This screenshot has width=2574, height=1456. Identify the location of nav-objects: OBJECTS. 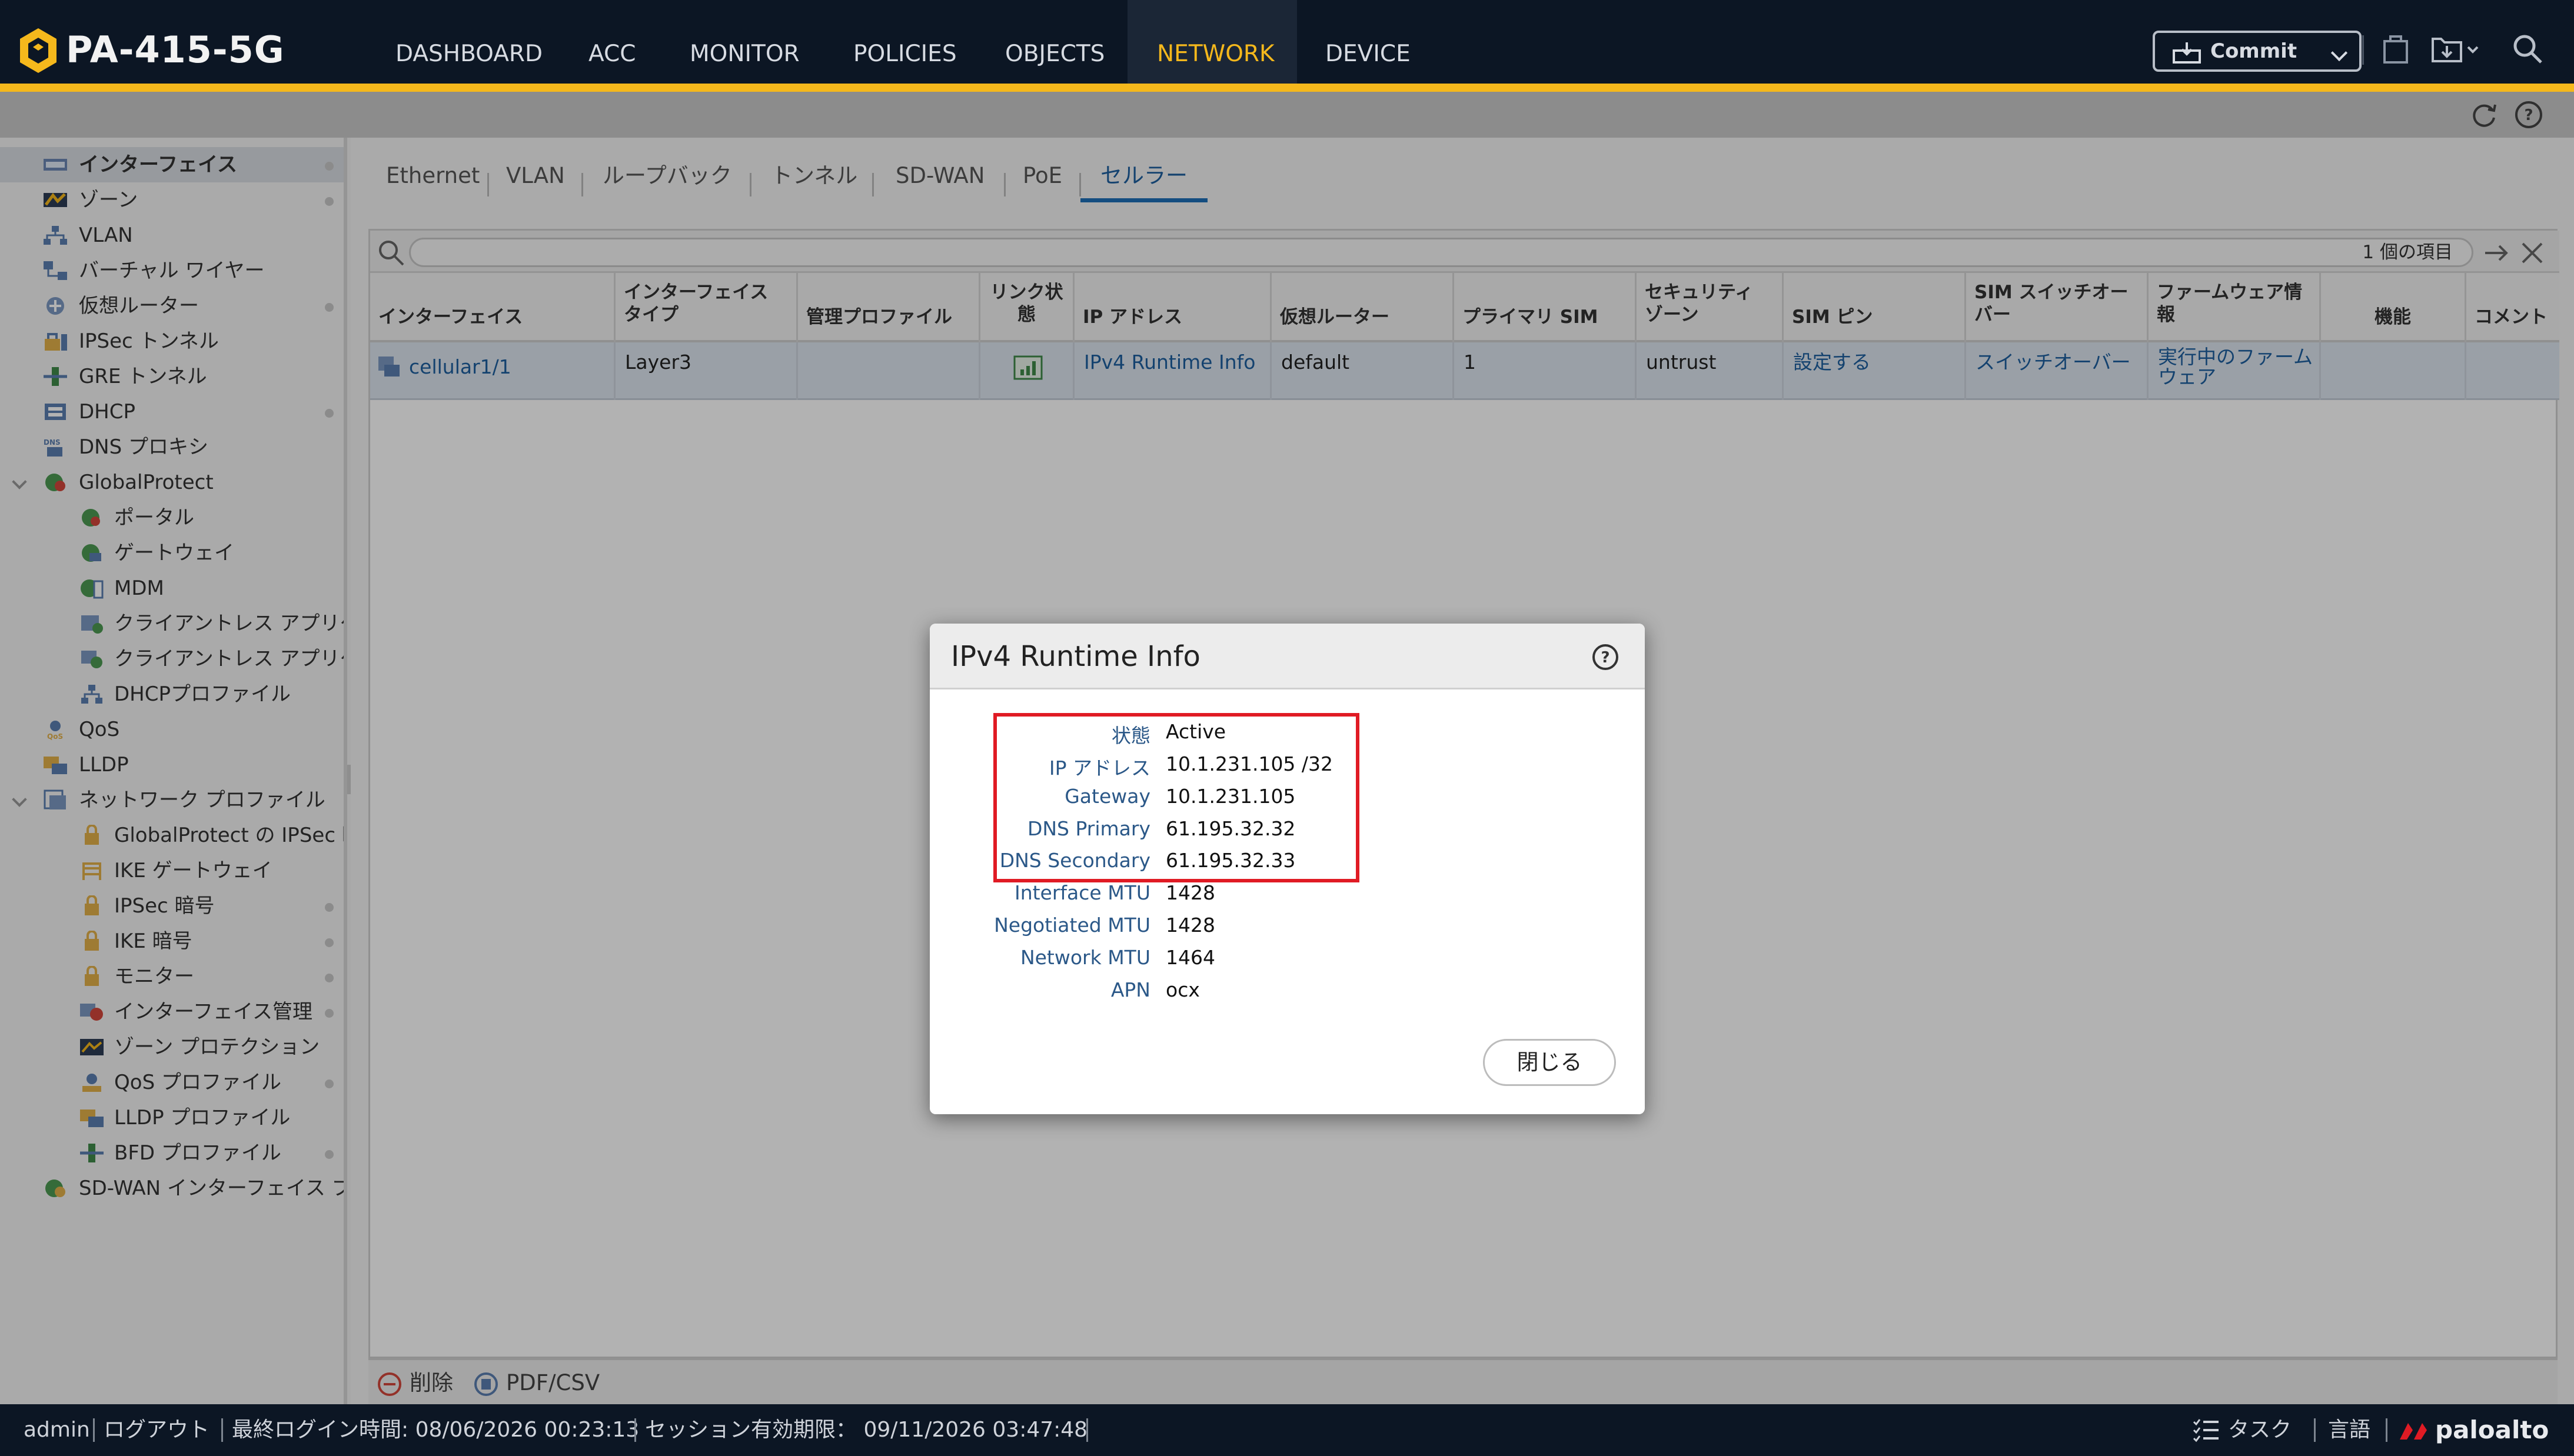
(1058, 42).